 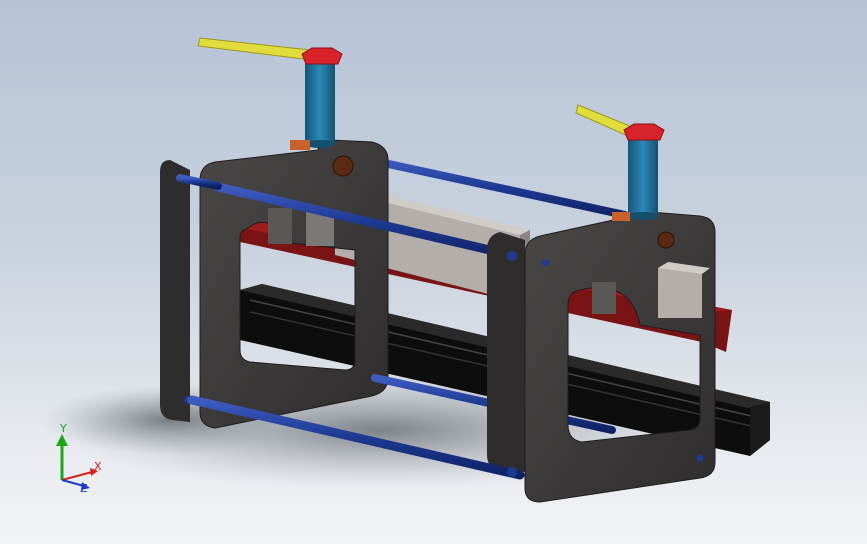 What do you see at coordinates (666, 240) in the screenshot?
I see `right-frame-bushing` at bounding box center [666, 240].